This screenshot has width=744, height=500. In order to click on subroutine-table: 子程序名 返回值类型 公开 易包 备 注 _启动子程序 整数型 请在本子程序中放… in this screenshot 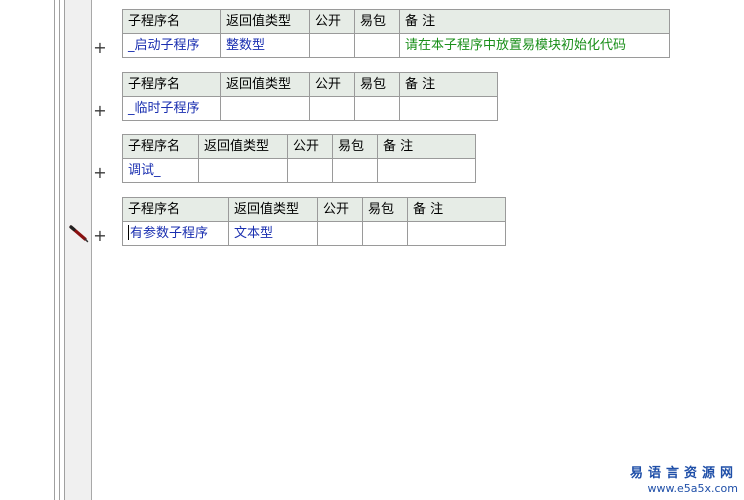, I will do `click(396, 33)`.